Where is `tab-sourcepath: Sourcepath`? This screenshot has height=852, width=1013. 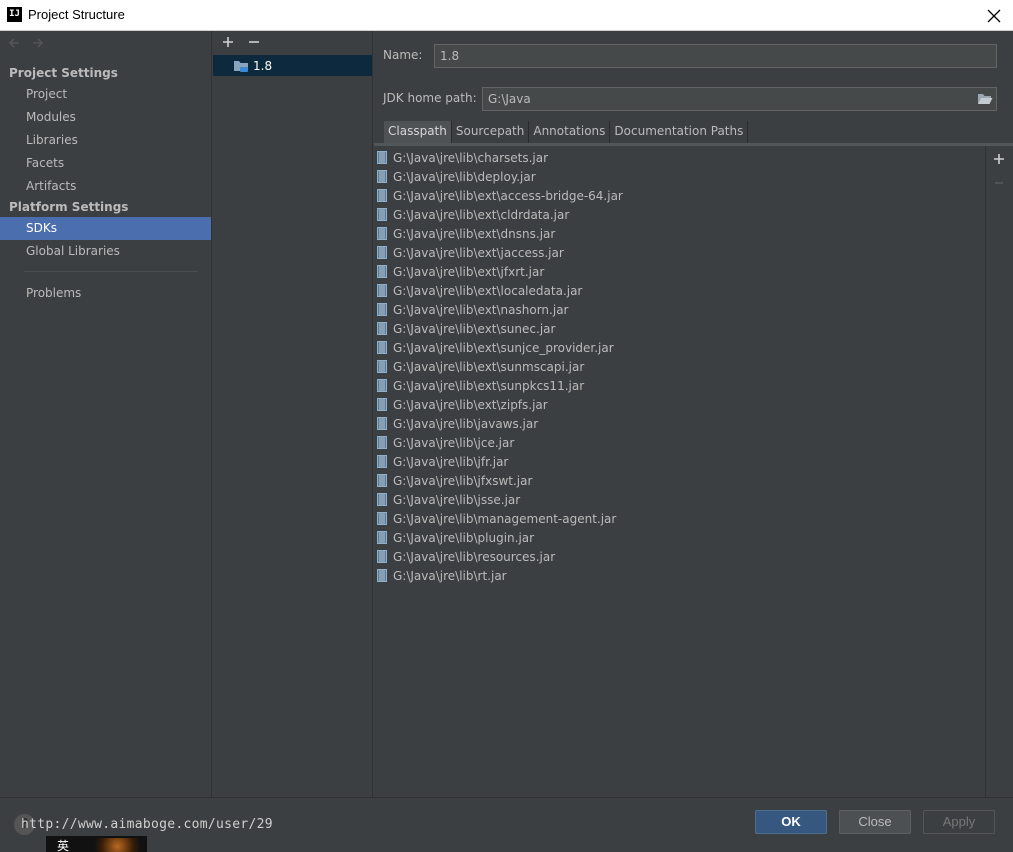
tab-sourcepath: Sourcepath is located at coordinates (491, 132).